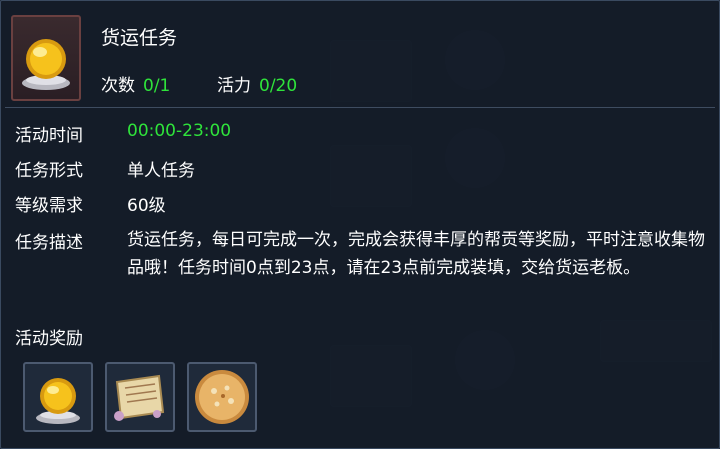 The width and height of the screenshot is (720, 449). What do you see at coordinates (118, 86) in the screenshot?
I see `count-label: 次数` at bounding box center [118, 86].